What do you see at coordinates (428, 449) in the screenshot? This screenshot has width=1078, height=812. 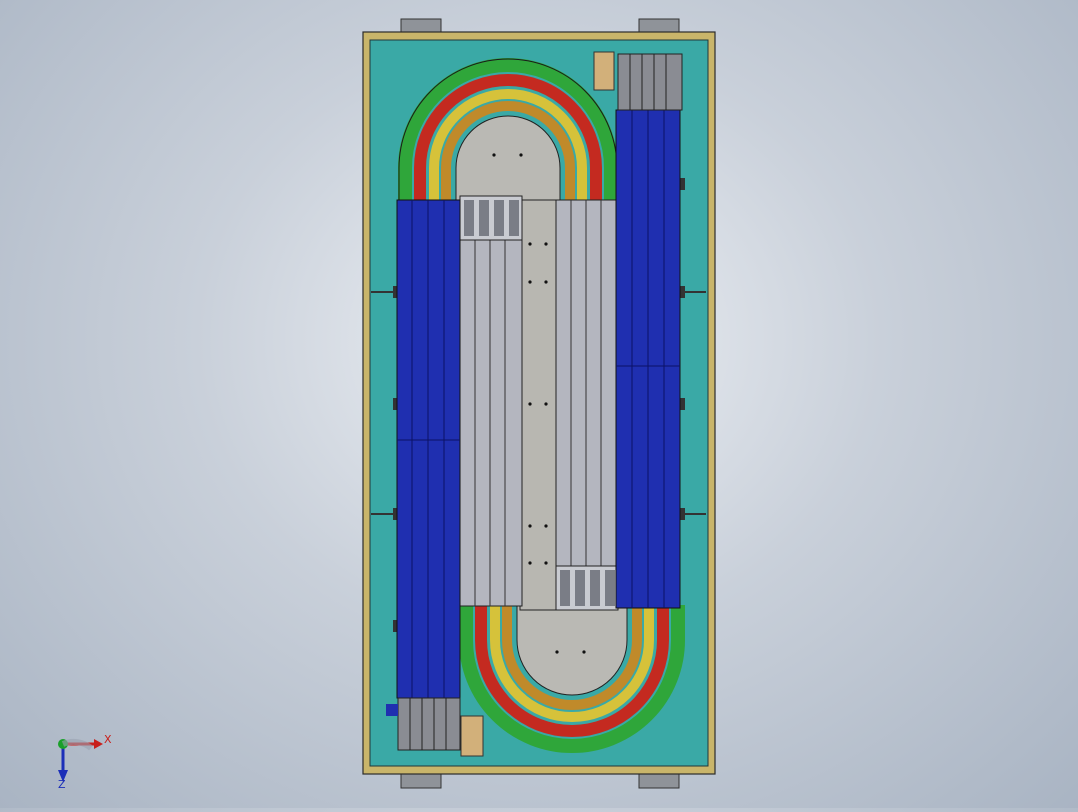 I see `left-blue-module` at bounding box center [428, 449].